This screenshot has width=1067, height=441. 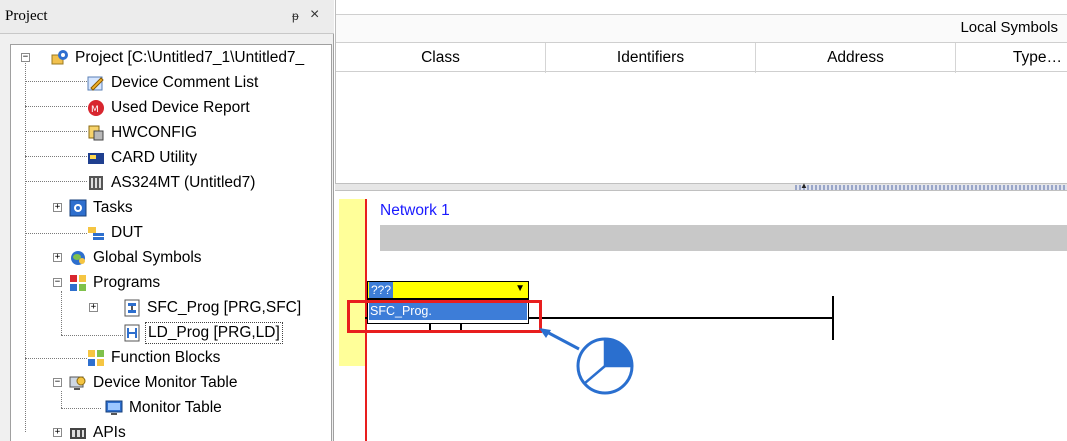 I want to click on double-click-cursor-icon, so click(x=605, y=366).